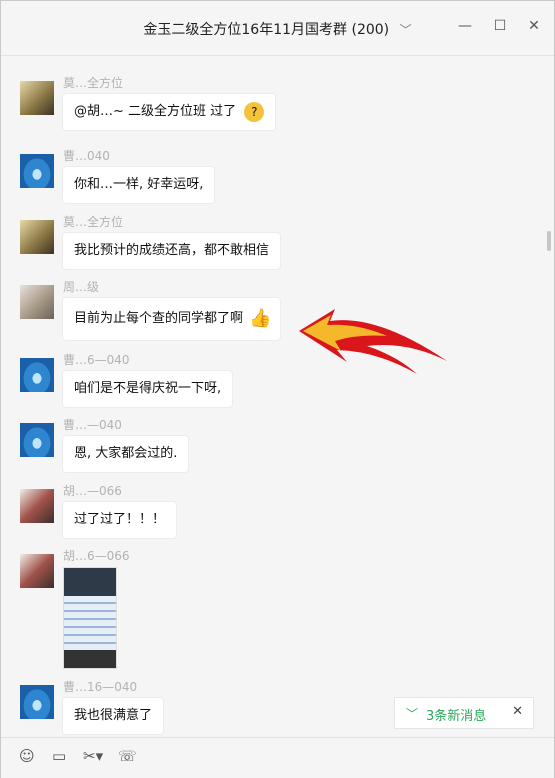 The width and height of the screenshot is (555, 778). I want to click on message-bubble: 你和…一样, 好幸运呀,, so click(139, 185).